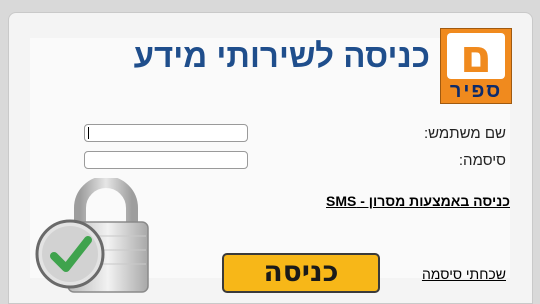 The height and width of the screenshot is (304, 540). What do you see at coordinates (464, 133) in the screenshot?
I see `username-label: שם משתמש:` at bounding box center [464, 133].